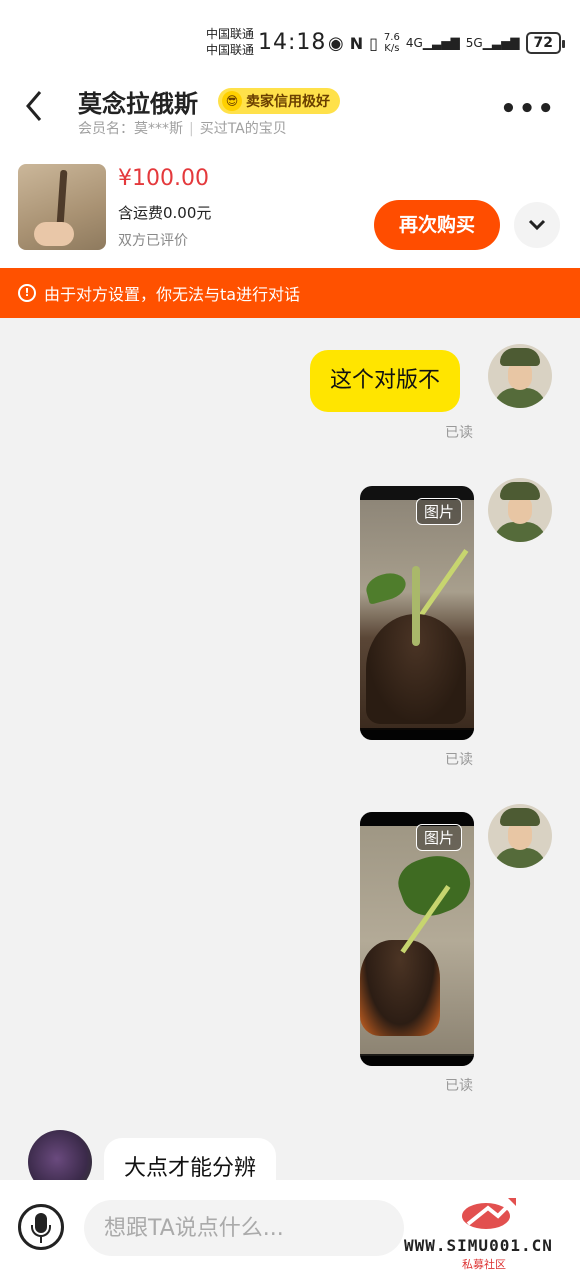  Describe the element at coordinates (34, 106) in the screenshot. I see `chevron-left-icon` at that location.